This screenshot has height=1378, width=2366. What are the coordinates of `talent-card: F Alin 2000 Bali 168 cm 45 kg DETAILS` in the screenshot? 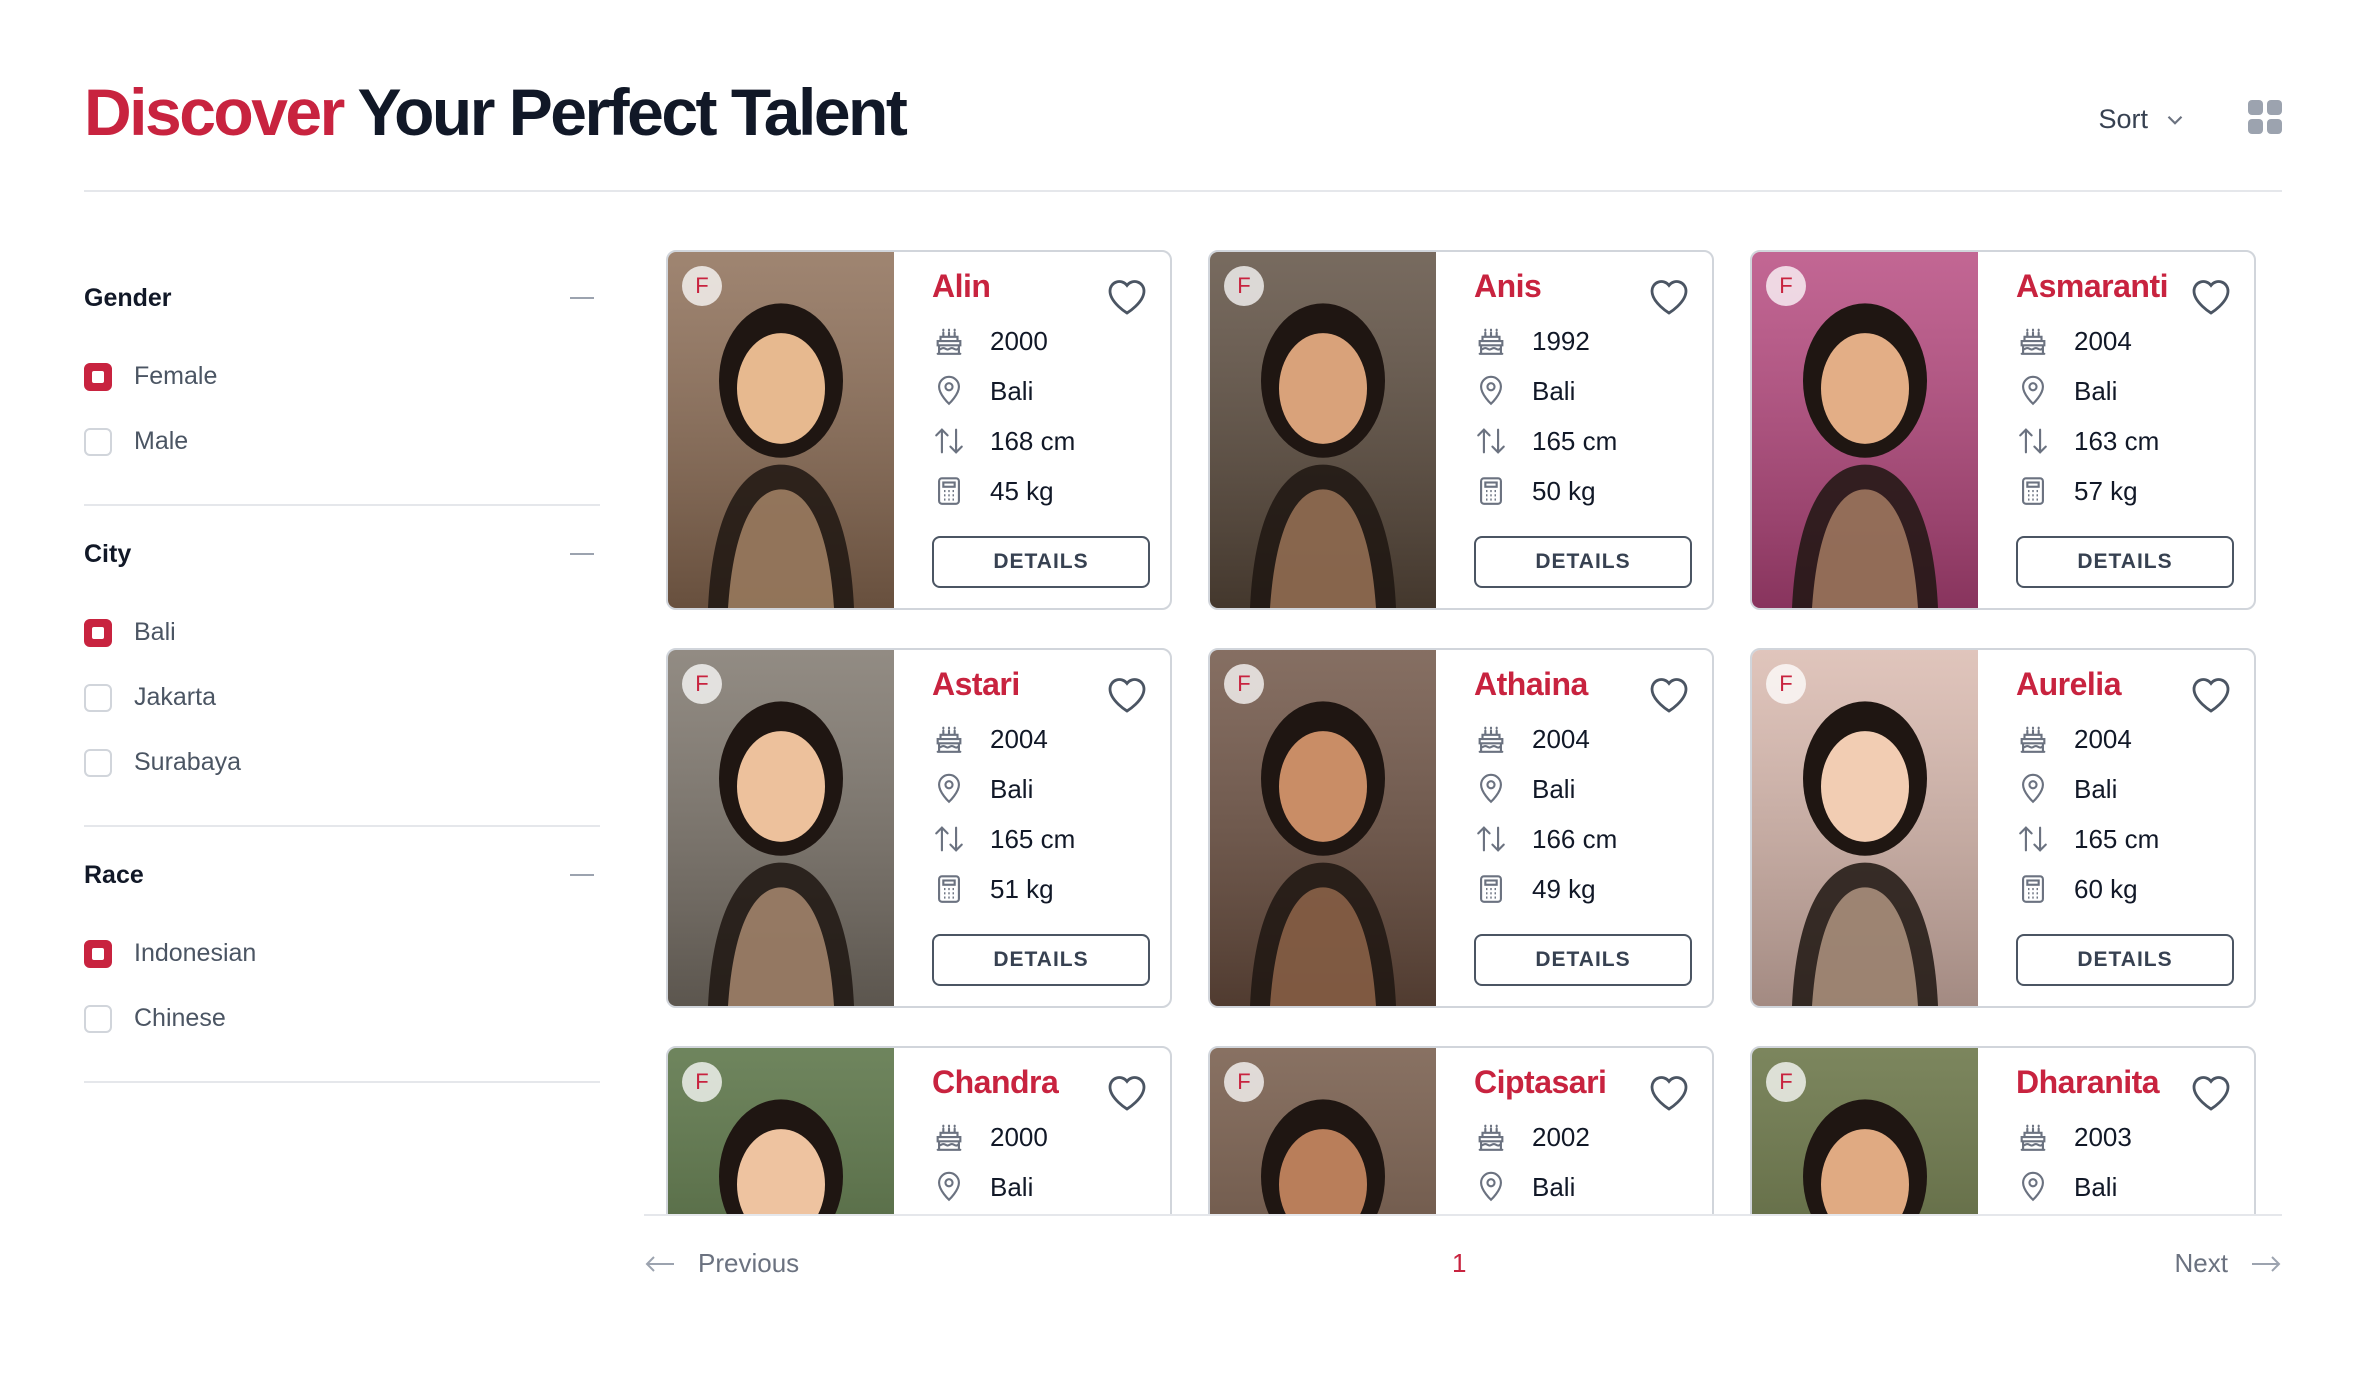 It's located at (919, 430).